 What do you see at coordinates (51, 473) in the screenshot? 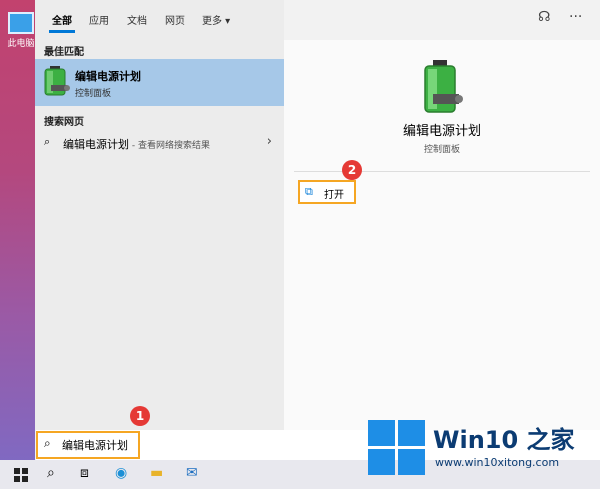
I see `search-taskbar-icon: ⌕` at bounding box center [51, 473].